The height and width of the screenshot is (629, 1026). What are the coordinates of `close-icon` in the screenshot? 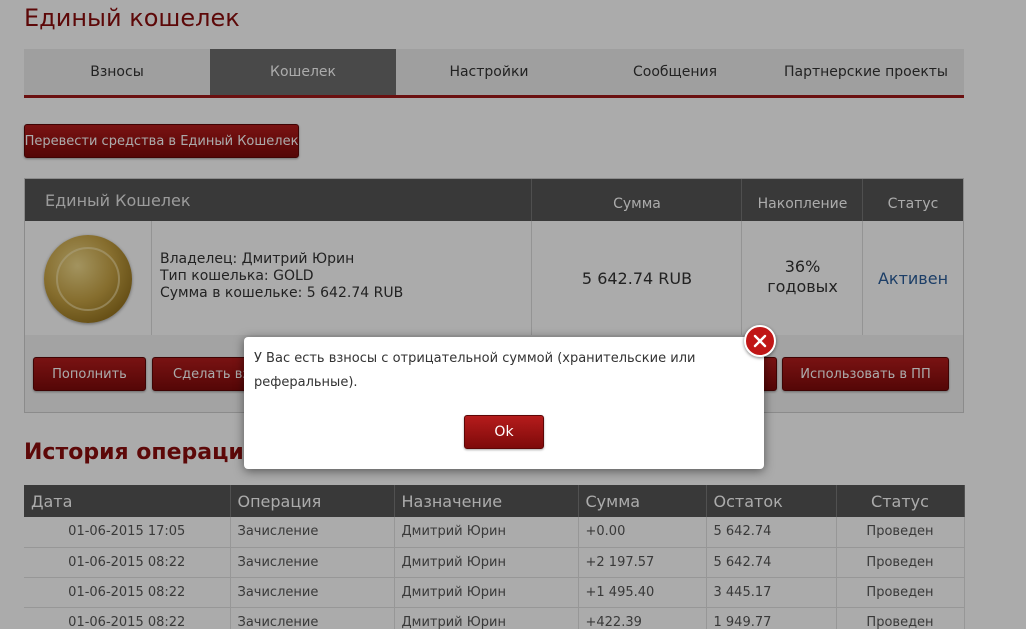 It's located at (760, 341).